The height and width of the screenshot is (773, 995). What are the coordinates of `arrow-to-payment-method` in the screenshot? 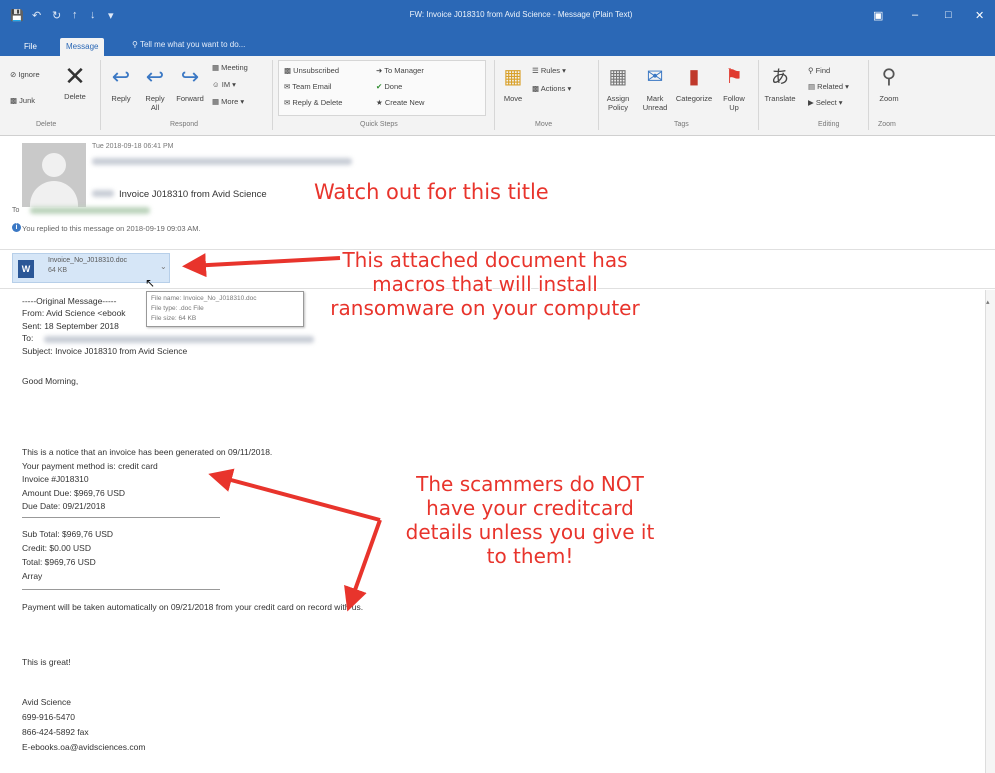 It's located at (294, 495).